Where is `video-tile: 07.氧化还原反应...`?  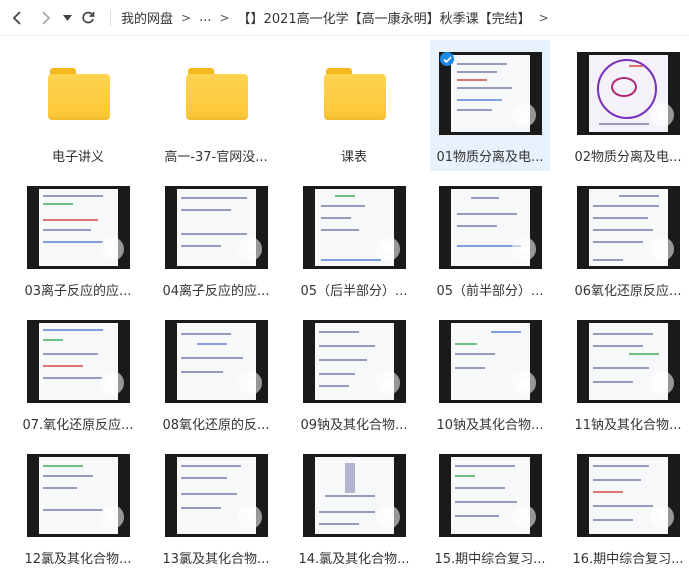 video-tile: 07.氧化还原反应... is located at coordinates (78, 376).